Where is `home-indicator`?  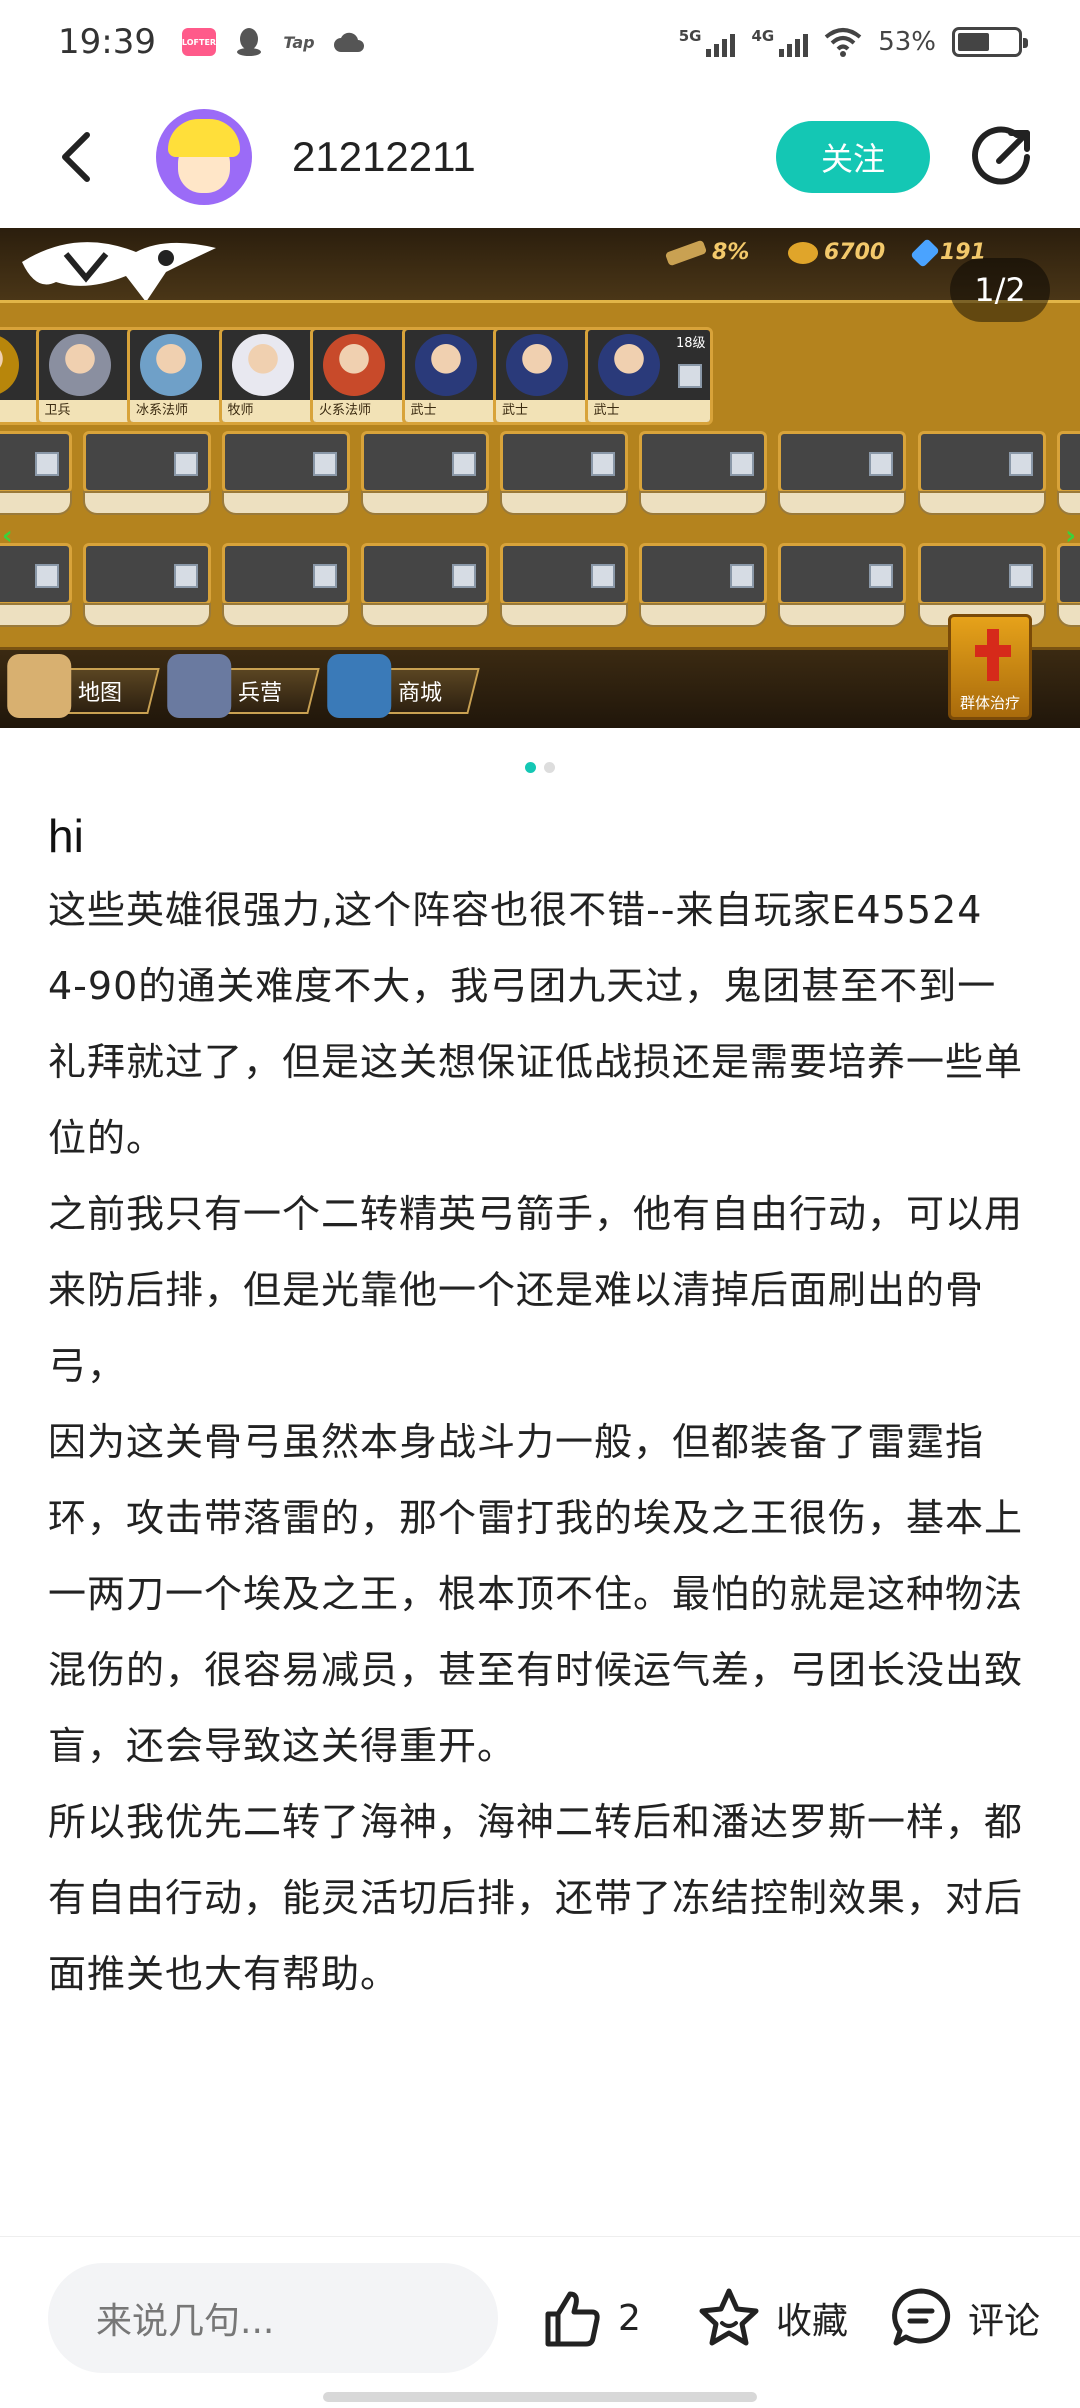 home-indicator is located at coordinates (540, 2397).